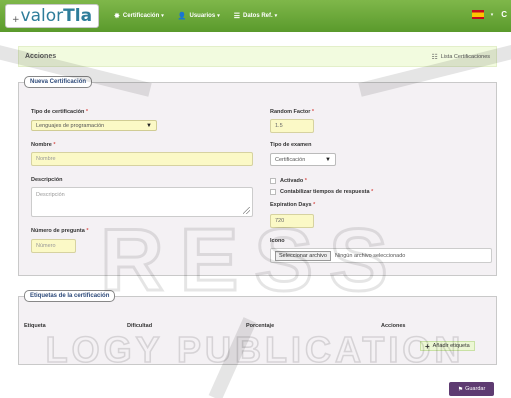  What do you see at coordinates (504, 14) in the screenshot?
I see `nav-right-letter: C` at bounding box center [504, 14].